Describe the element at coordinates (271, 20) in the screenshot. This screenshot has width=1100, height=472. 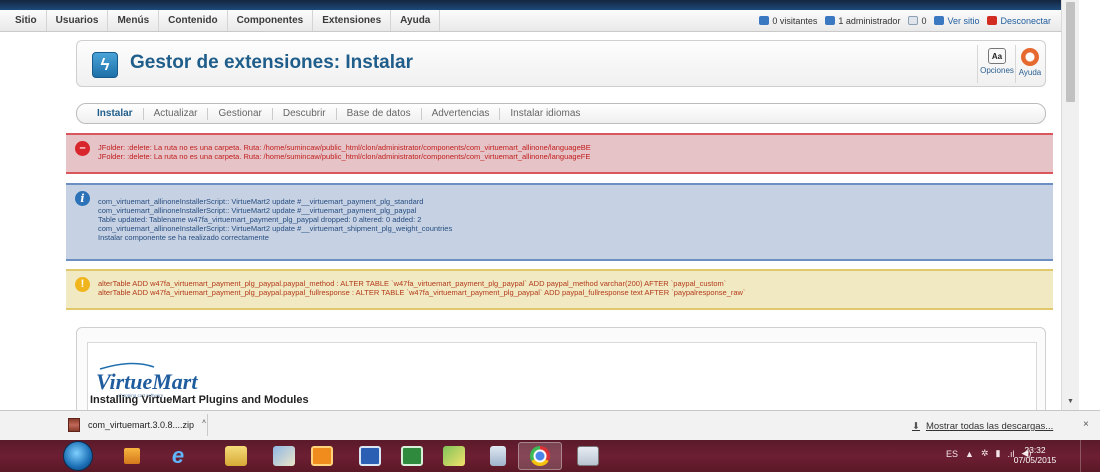
I see `menu-componentes: Componentes` at that location.